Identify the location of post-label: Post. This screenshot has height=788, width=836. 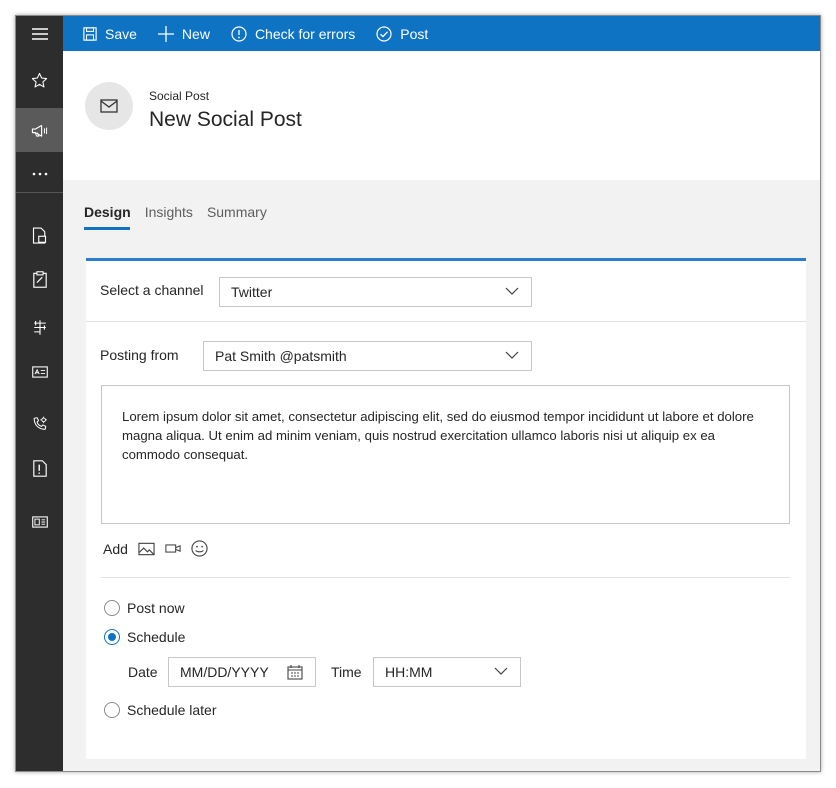
(414, 33).